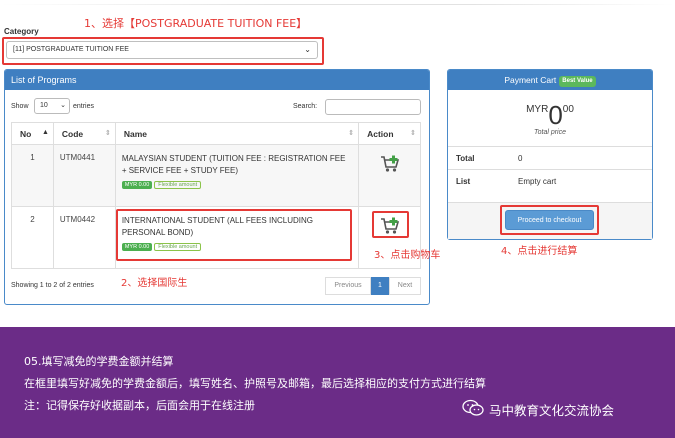 This screenshot has width=675, height=438. I want to click on row-no: 2, so click(32, 237).